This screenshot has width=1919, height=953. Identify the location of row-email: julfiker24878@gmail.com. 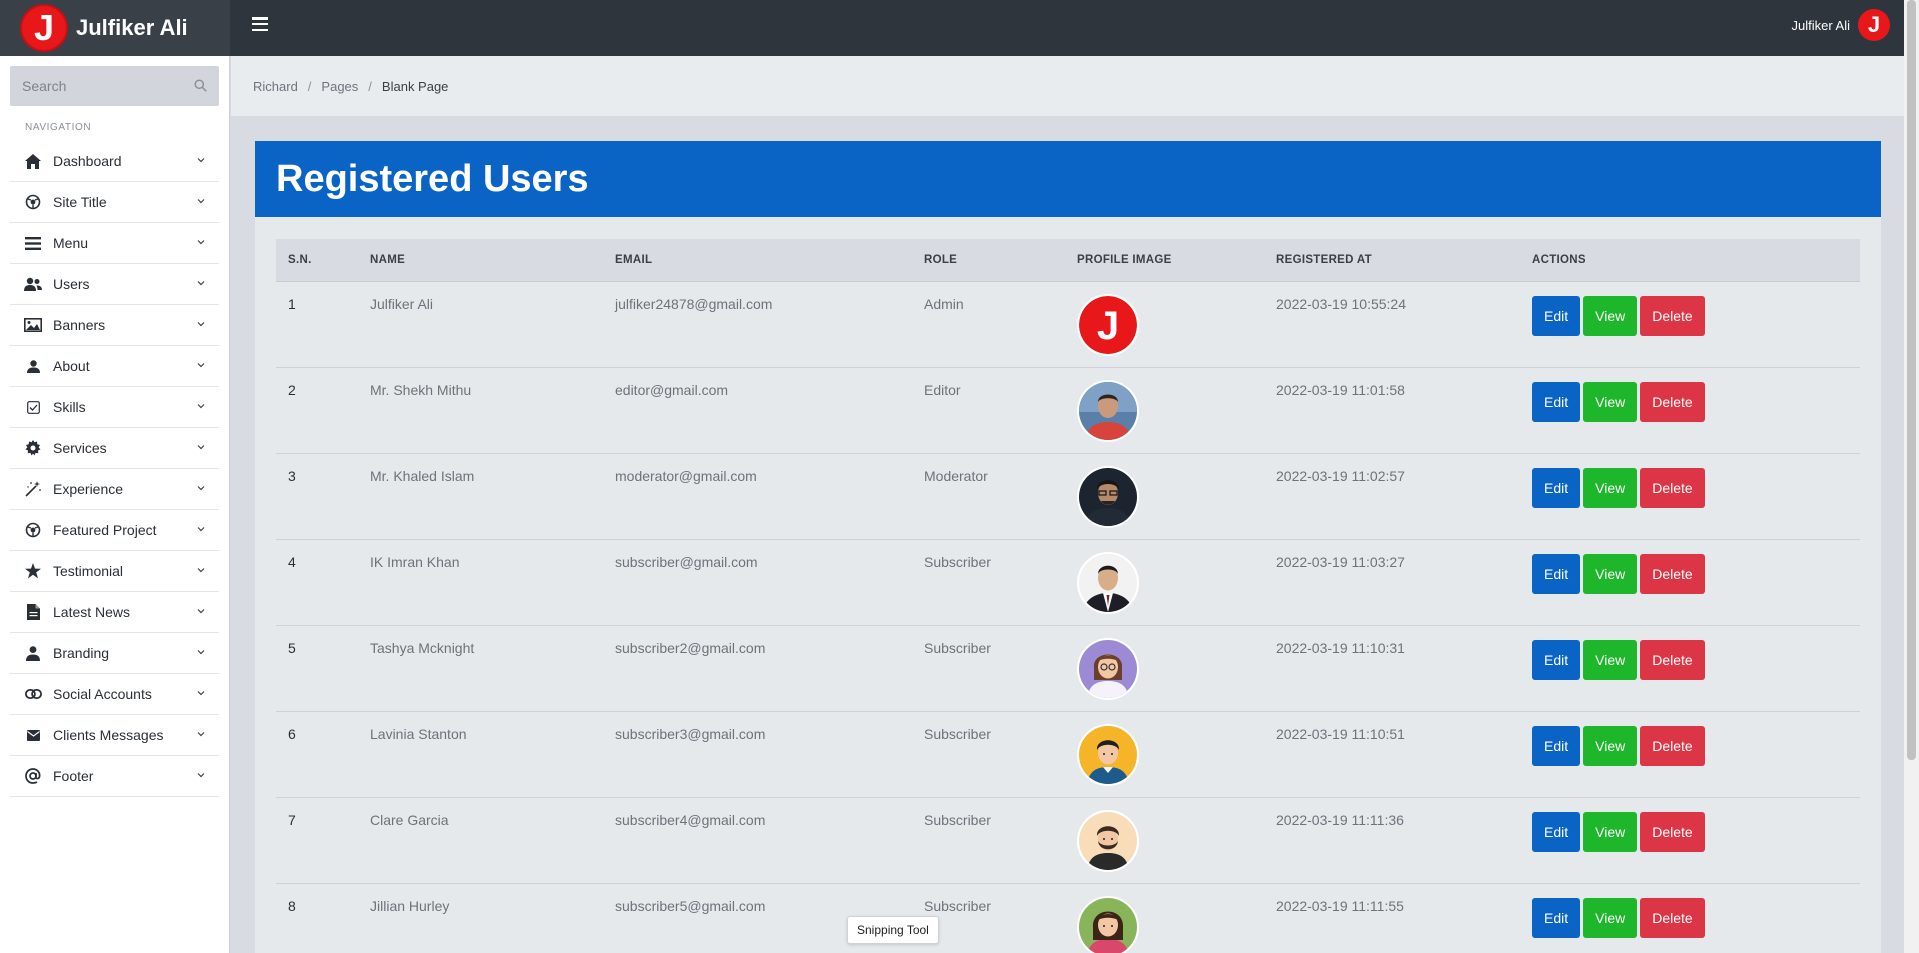
(694, 303).